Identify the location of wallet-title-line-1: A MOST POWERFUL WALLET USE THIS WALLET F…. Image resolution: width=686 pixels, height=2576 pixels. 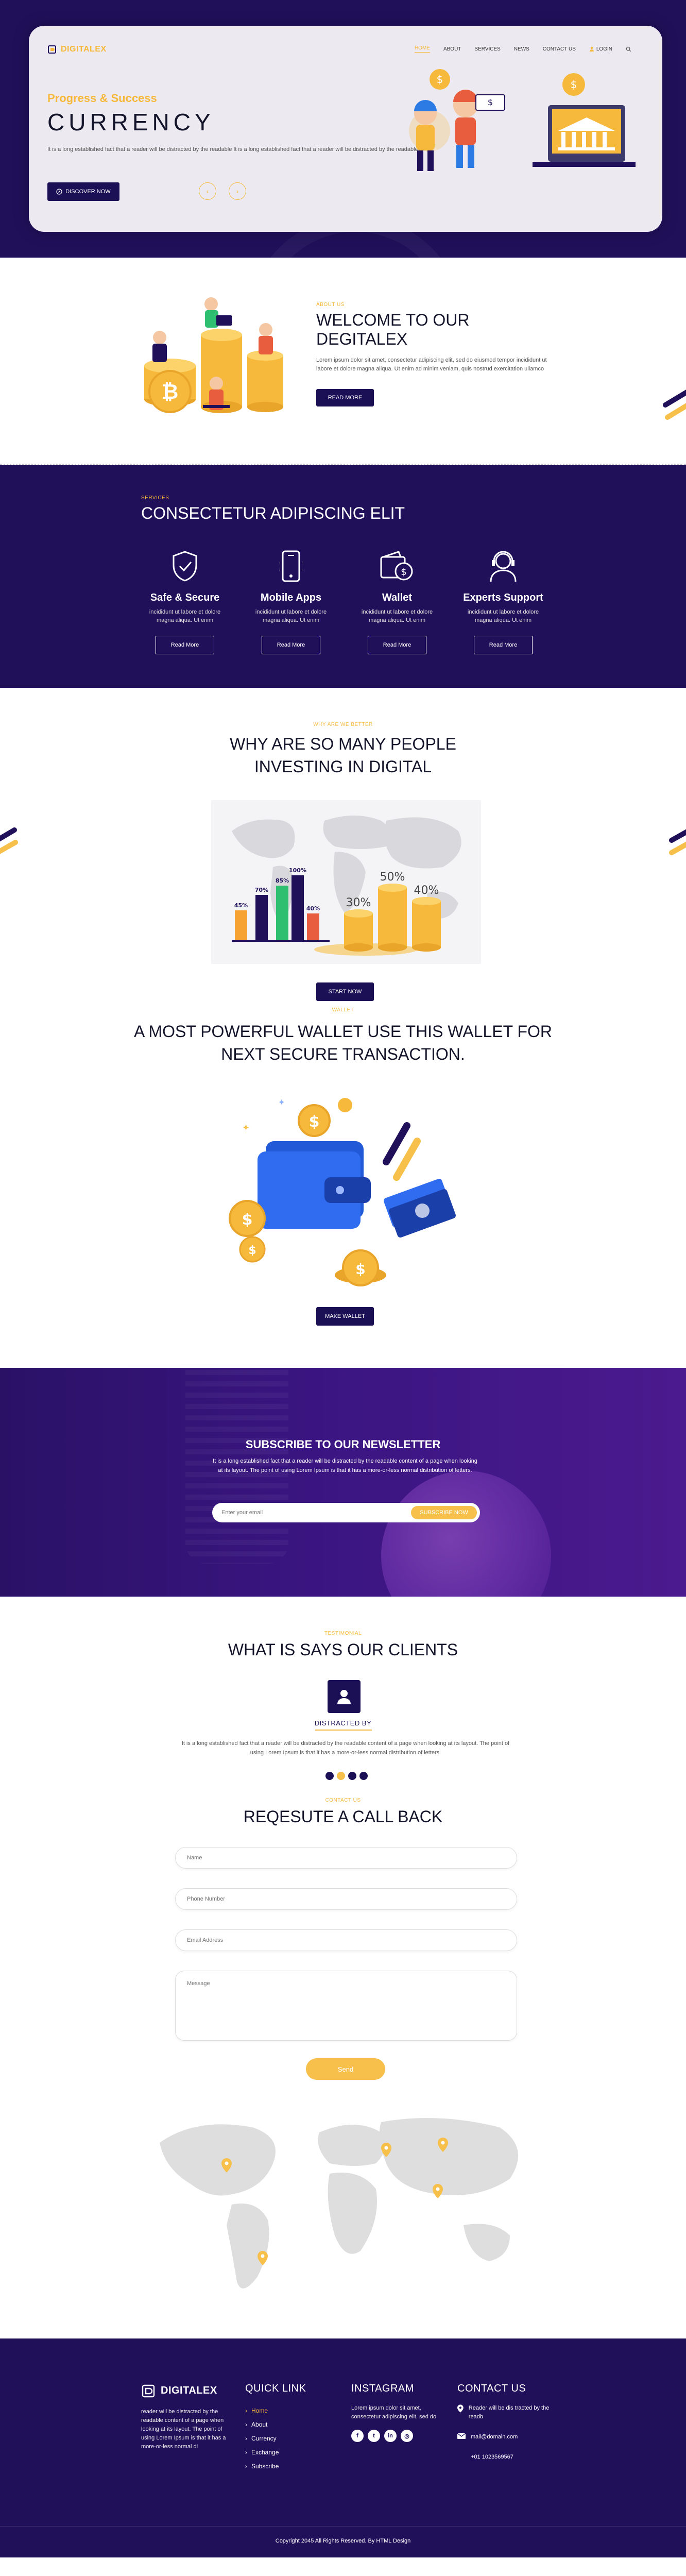
(342, 1031).